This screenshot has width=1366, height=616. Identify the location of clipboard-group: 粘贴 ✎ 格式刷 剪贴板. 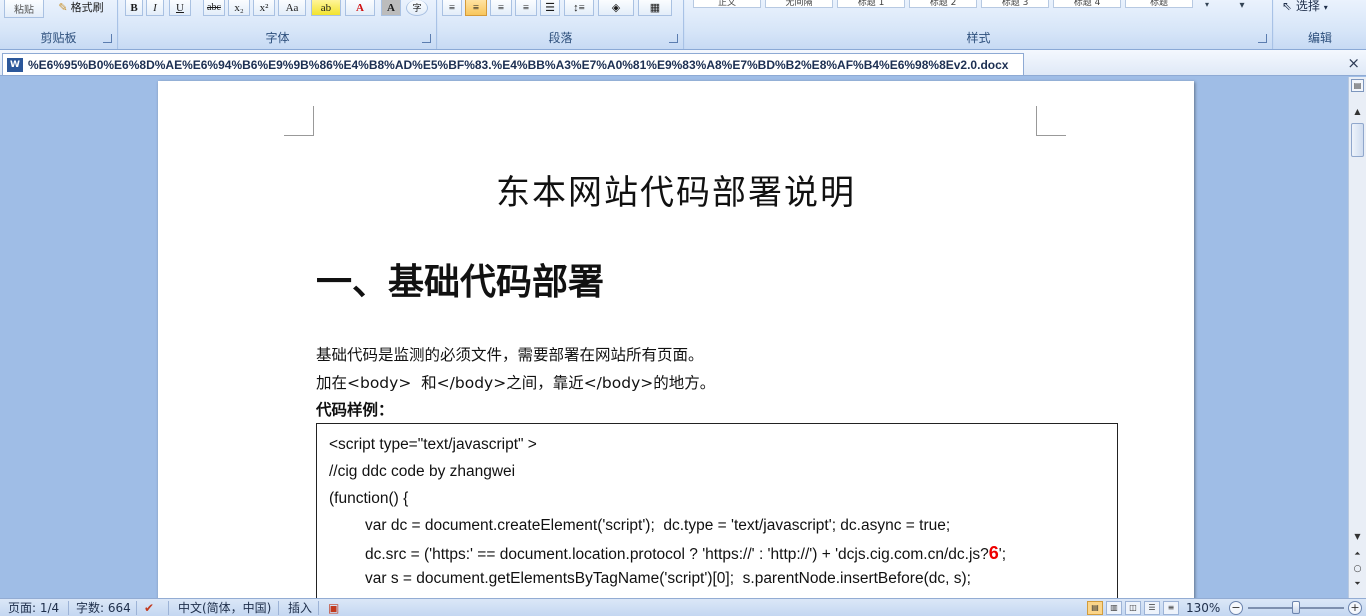
(59, 24).